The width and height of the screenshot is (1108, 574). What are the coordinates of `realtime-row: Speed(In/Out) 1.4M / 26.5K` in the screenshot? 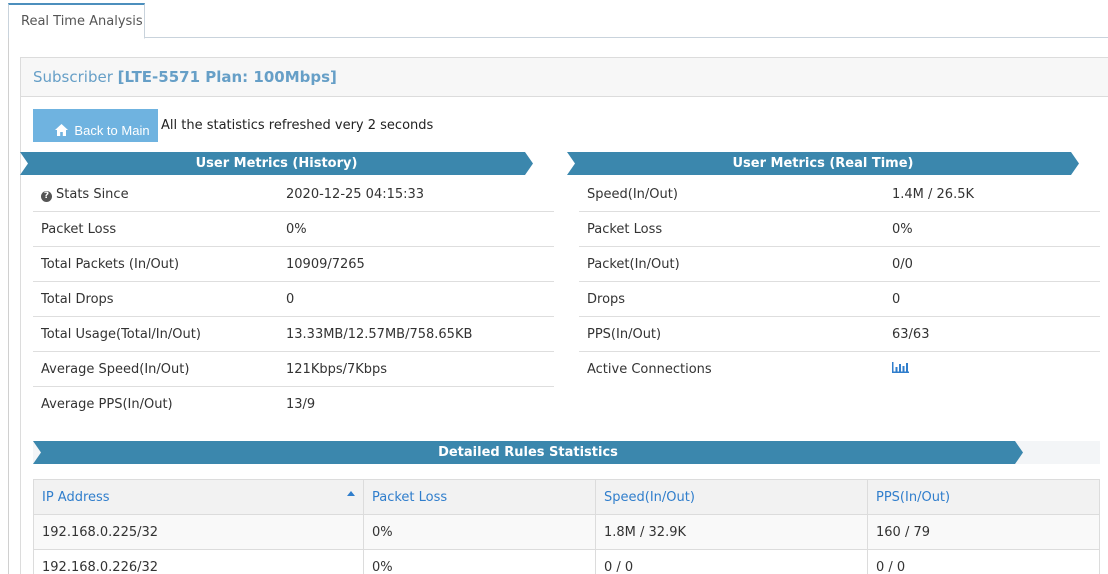 It's located at (839, 194).